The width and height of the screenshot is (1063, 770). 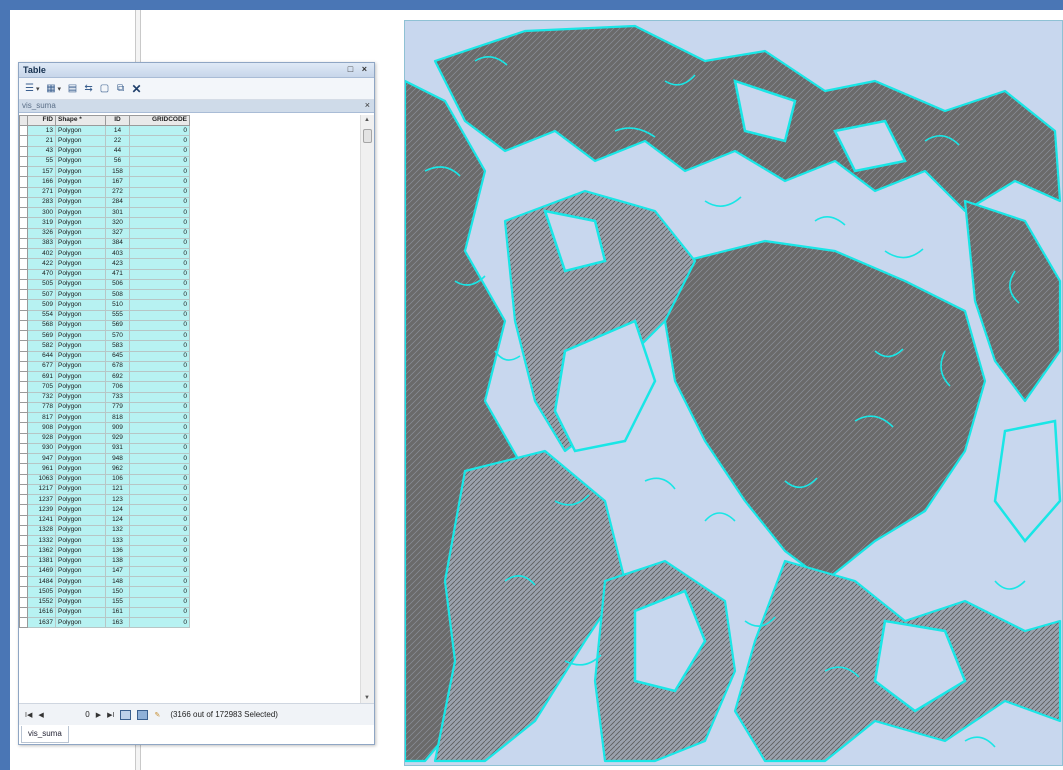 What do you see at coordinates (104, 171) in the screenshot?
I see `table-row: 157 Polygon 158 0` at bounding box center [104, 171].